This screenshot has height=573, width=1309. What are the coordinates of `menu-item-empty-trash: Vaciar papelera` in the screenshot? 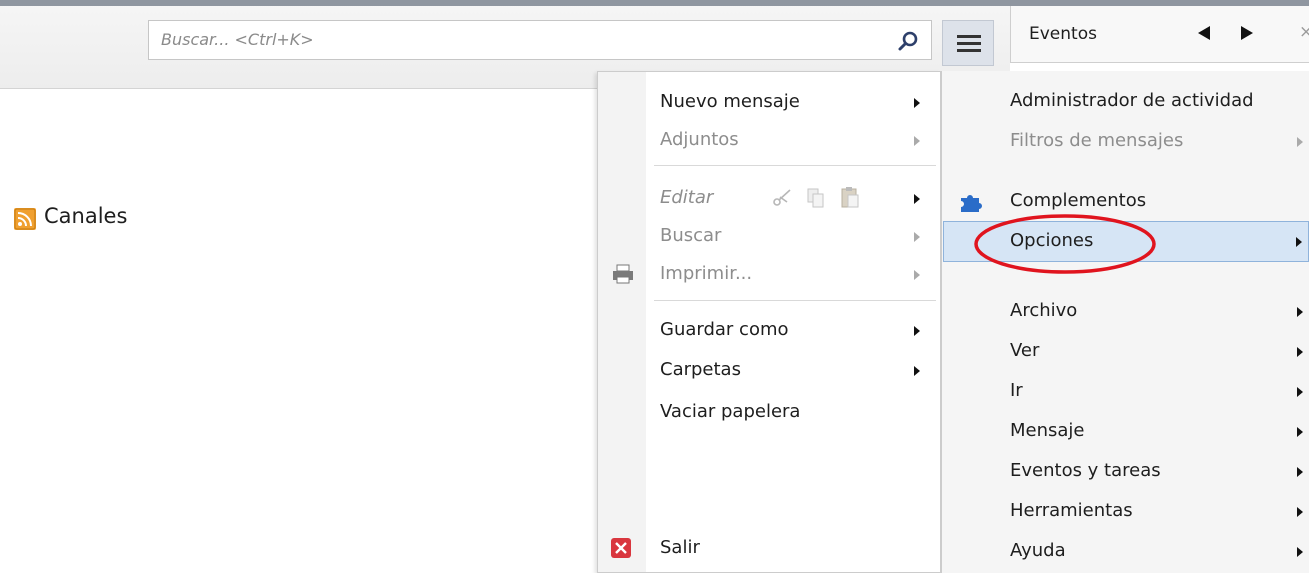 It's located at (769, 412).